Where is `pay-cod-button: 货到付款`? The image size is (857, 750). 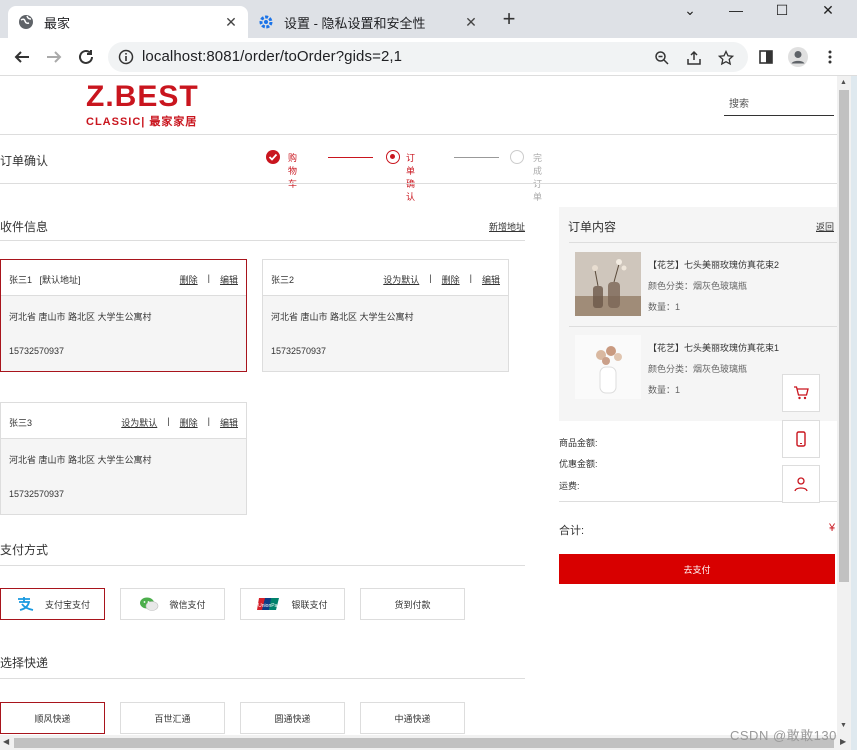 pay-cod-button: 货到付款 is located at coordinates (412, 604).